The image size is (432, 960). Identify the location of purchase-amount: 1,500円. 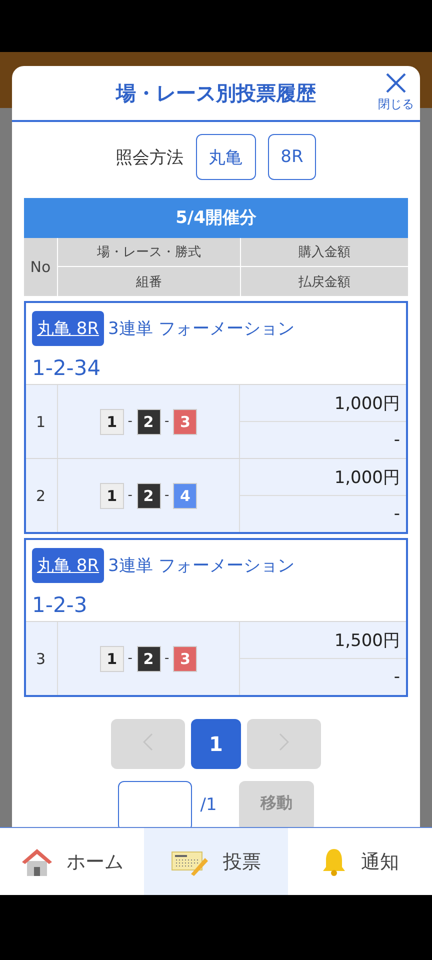
(367, 641).